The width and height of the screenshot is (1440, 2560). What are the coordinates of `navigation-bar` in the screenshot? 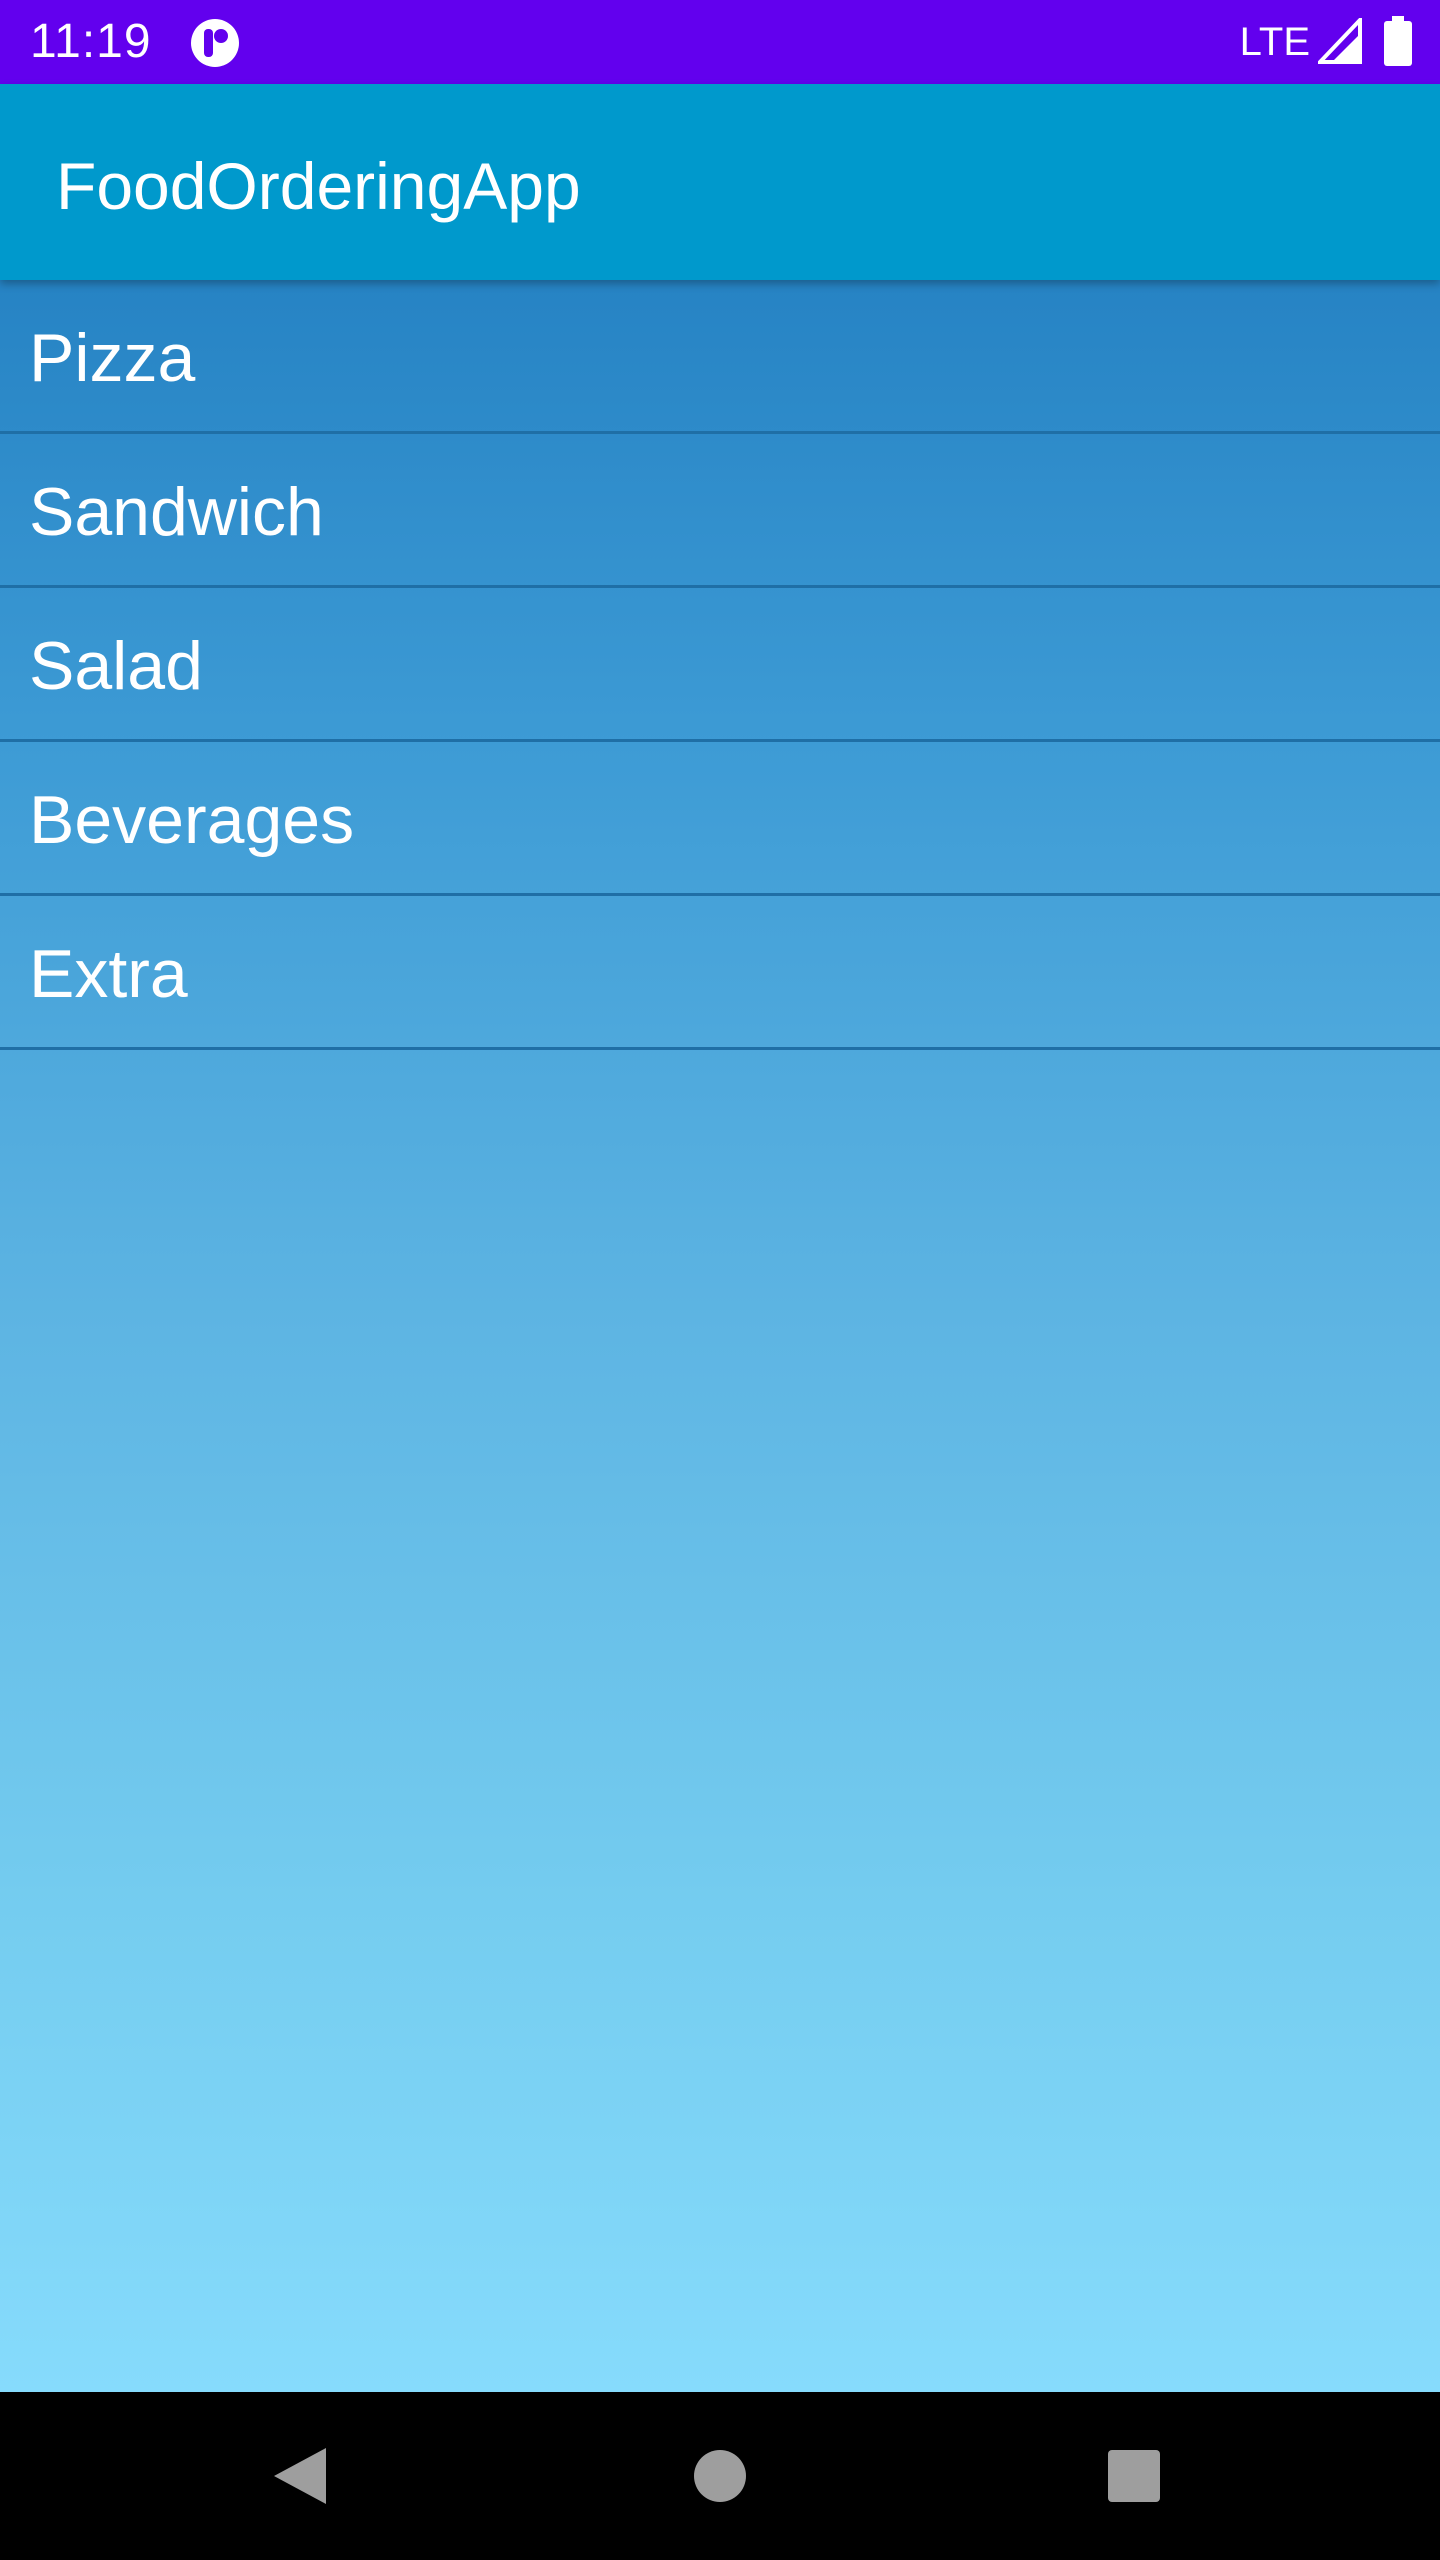 It's located at (720, 2476).